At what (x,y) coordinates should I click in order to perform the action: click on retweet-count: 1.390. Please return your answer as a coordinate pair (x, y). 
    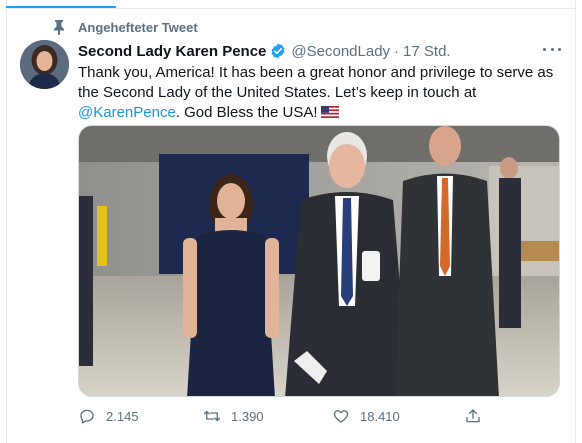
    Looking at the image, I should click on (247, 416).